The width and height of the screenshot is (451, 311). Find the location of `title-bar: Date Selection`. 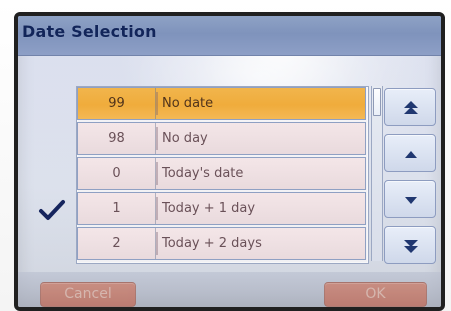

title-bar: Date Selection is located at coordinates (229, 36).